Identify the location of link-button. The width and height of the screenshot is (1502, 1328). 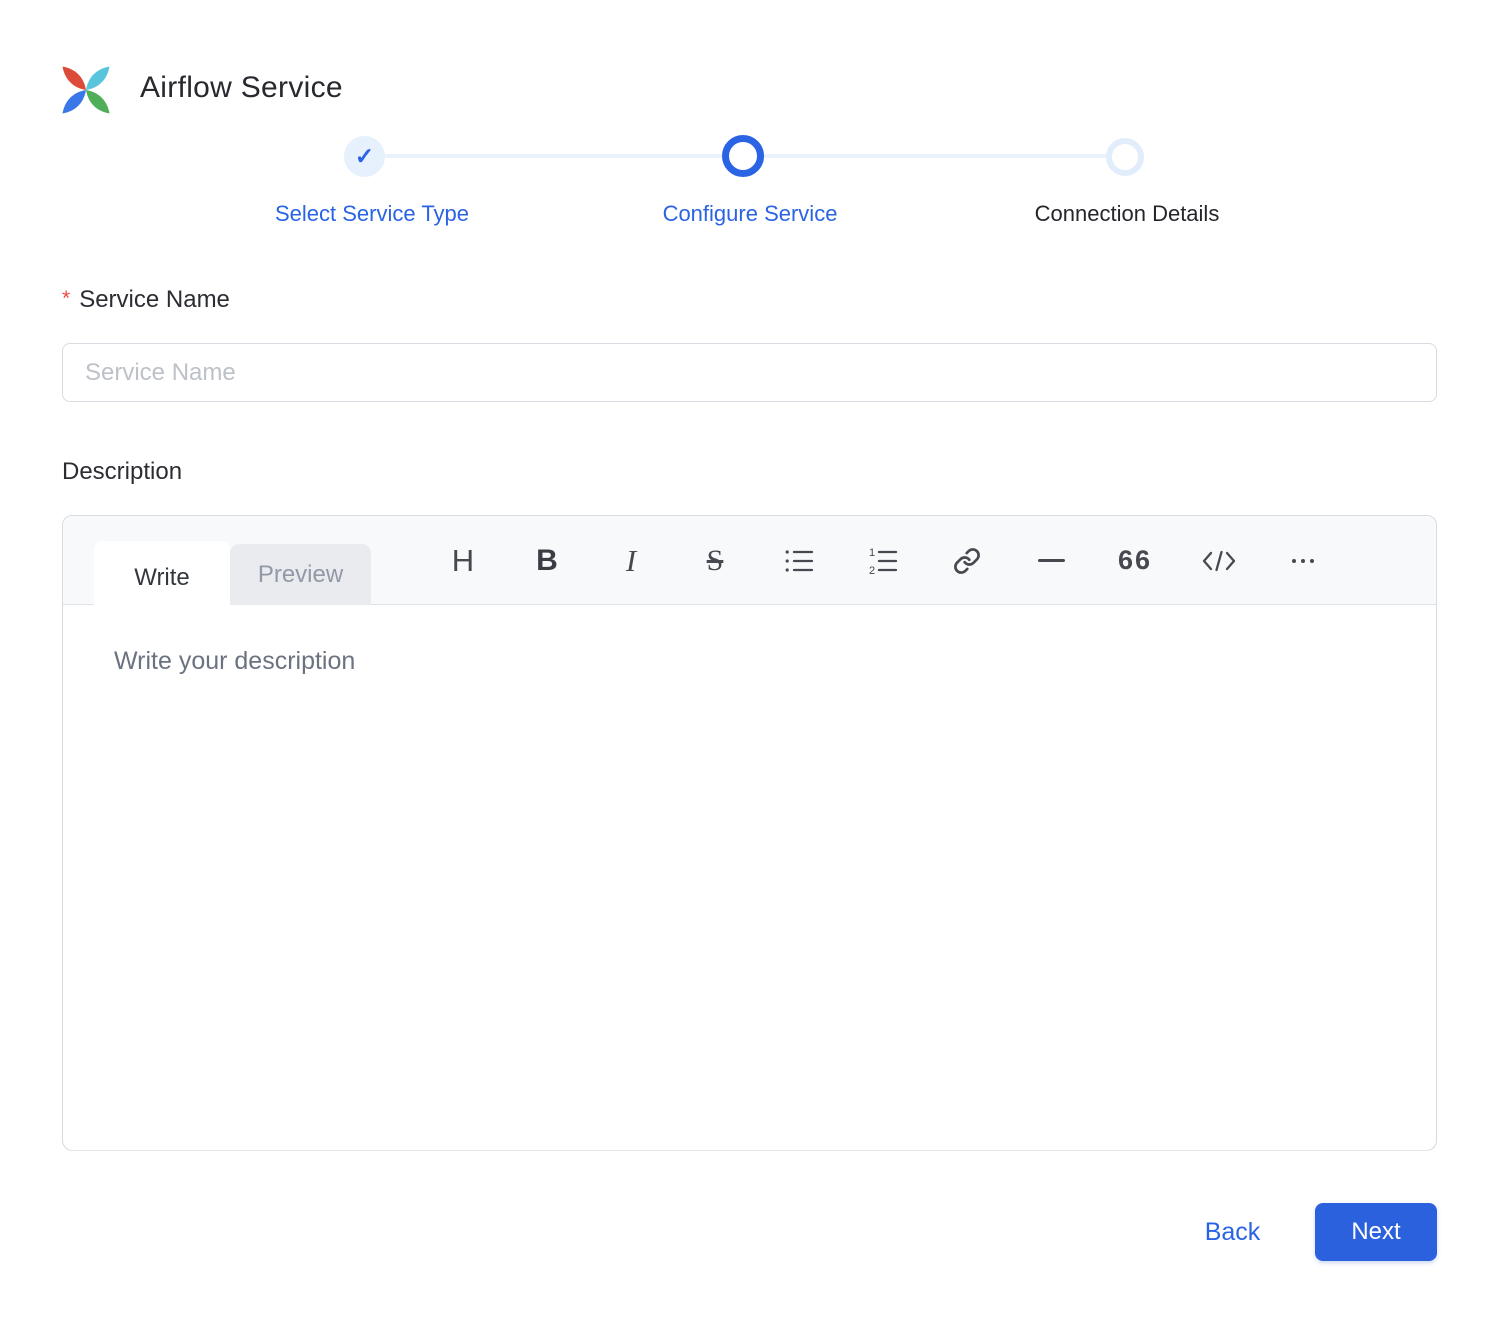
(967, 561).